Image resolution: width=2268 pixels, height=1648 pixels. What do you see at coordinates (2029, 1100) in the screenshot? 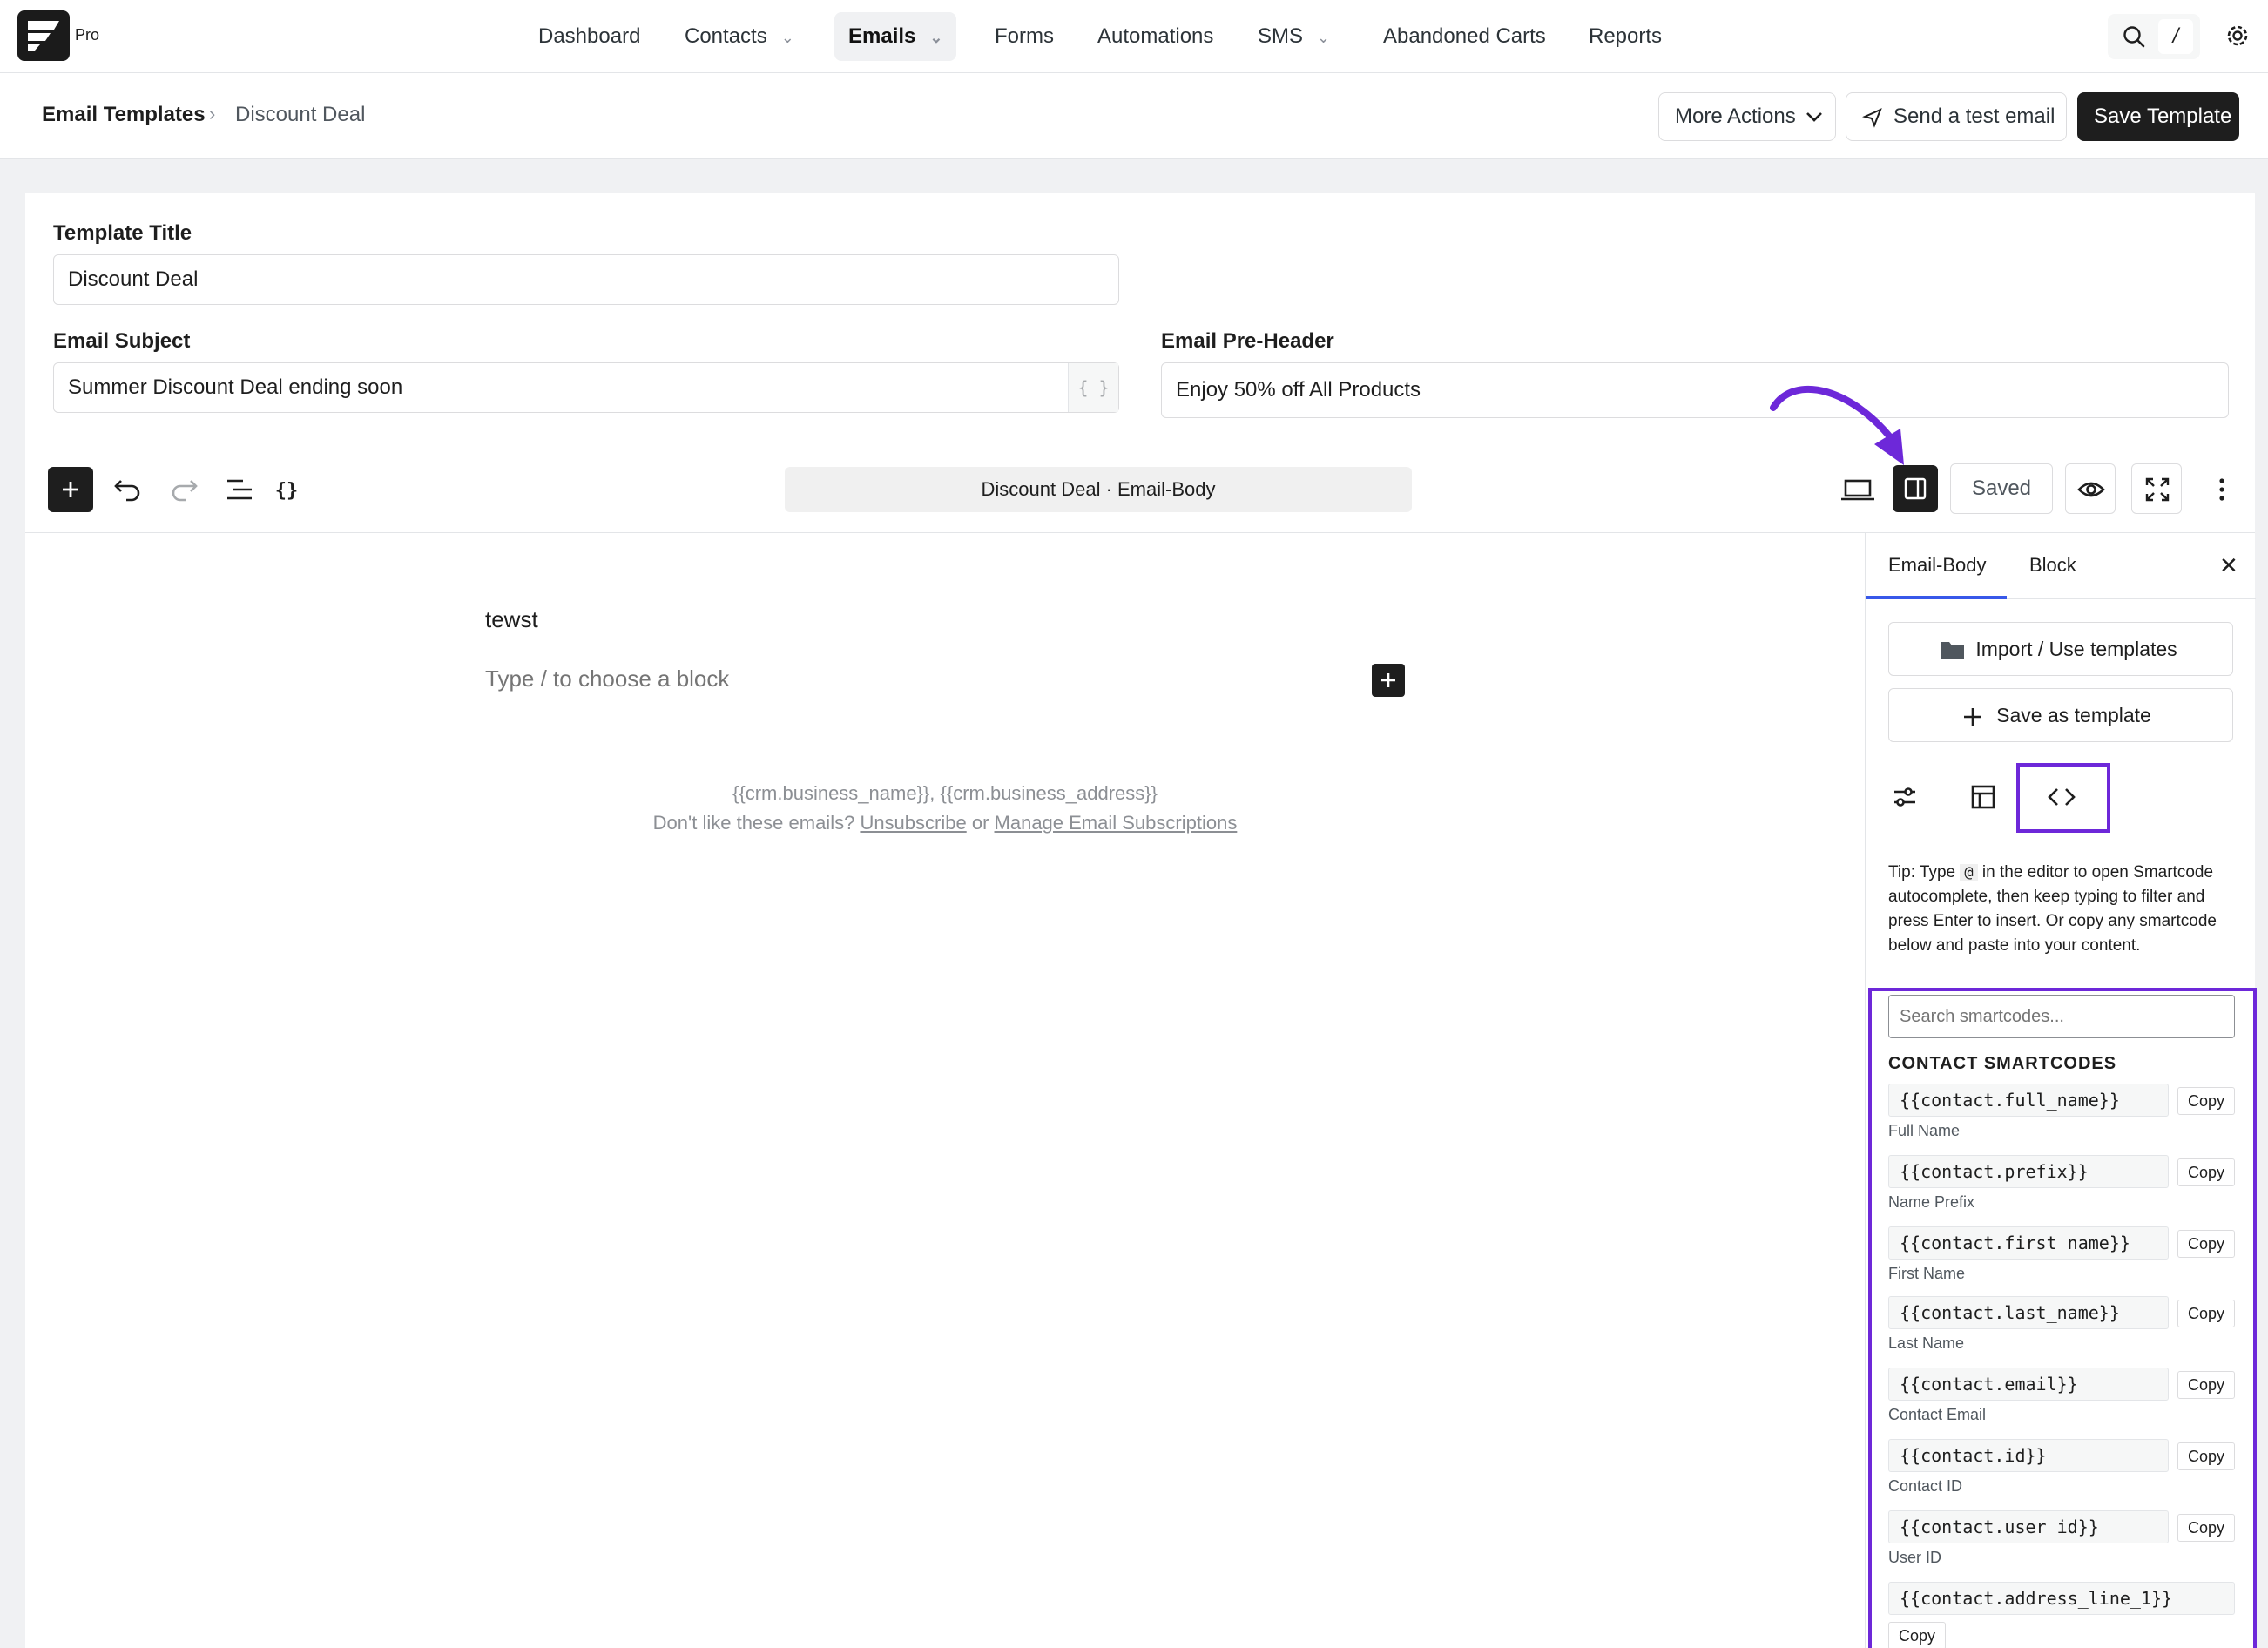
I see `smartcode-value: {{contact.full_name}}` at bounding box center [2029, 1100].